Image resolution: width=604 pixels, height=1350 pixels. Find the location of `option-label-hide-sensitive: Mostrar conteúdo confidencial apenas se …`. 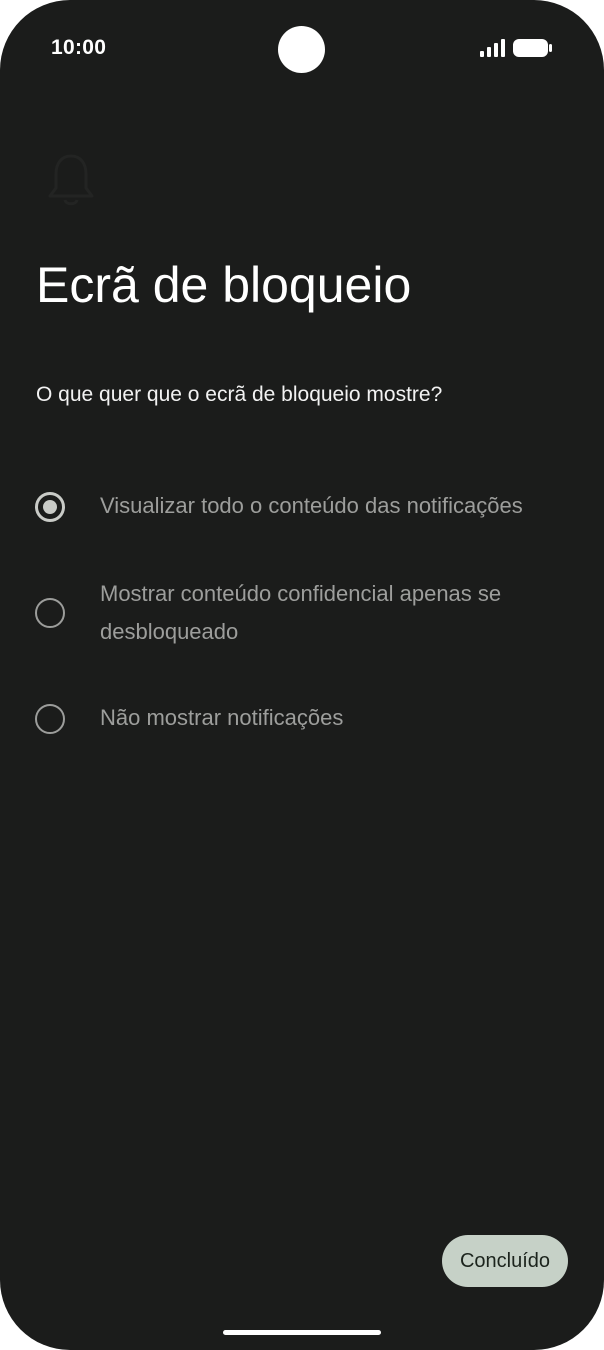

option-label-hide-sensitive: Mostrar conteúdo confidencial apenas se … is located at coordinates (335, 613).